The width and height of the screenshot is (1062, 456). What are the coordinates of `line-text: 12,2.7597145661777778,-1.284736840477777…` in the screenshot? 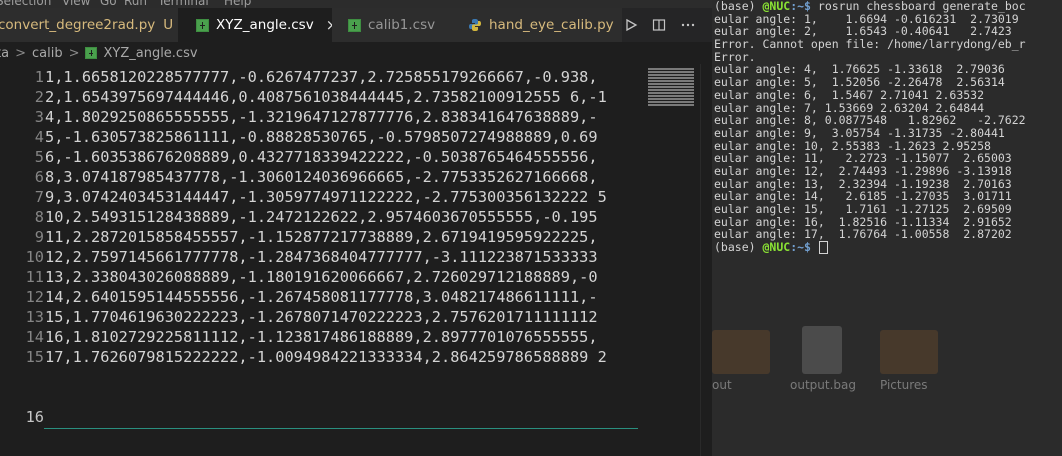 It's located at (321, 257).